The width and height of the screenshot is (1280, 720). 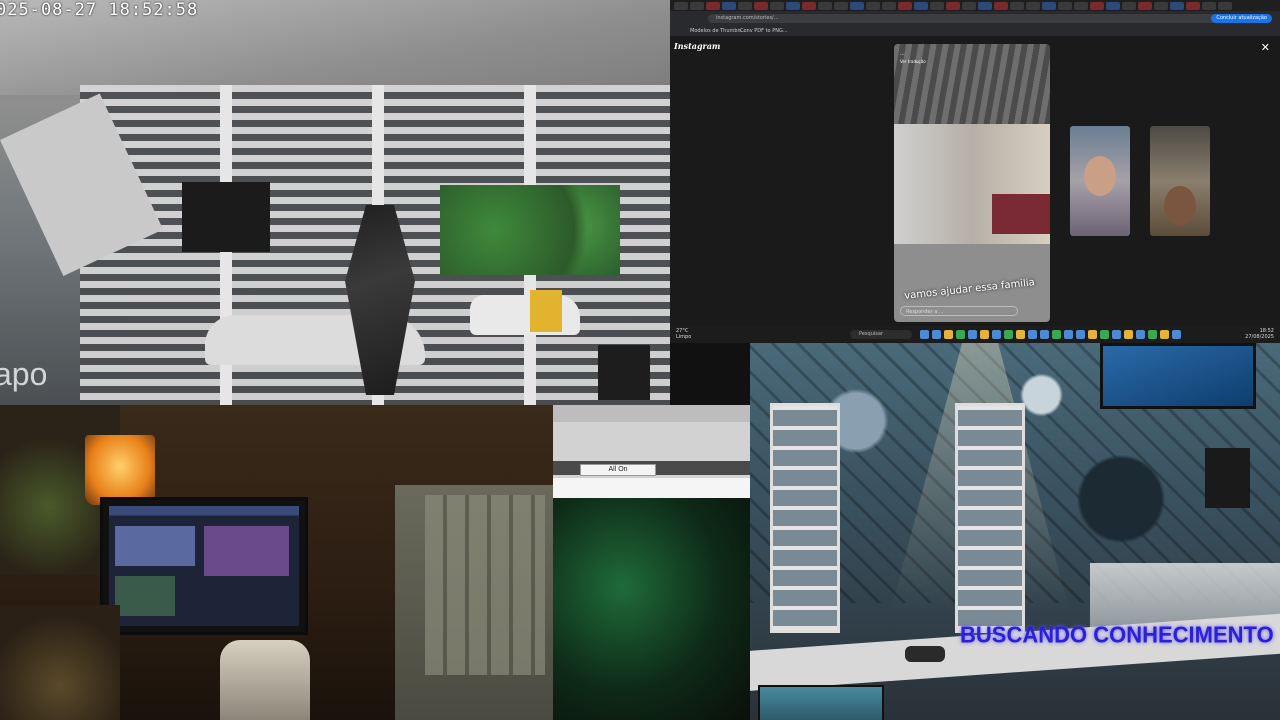 What do you see at coordinates (618, 470) in the screenshot?
I see `all-on-button: All On` at bounding box center [618, 470].